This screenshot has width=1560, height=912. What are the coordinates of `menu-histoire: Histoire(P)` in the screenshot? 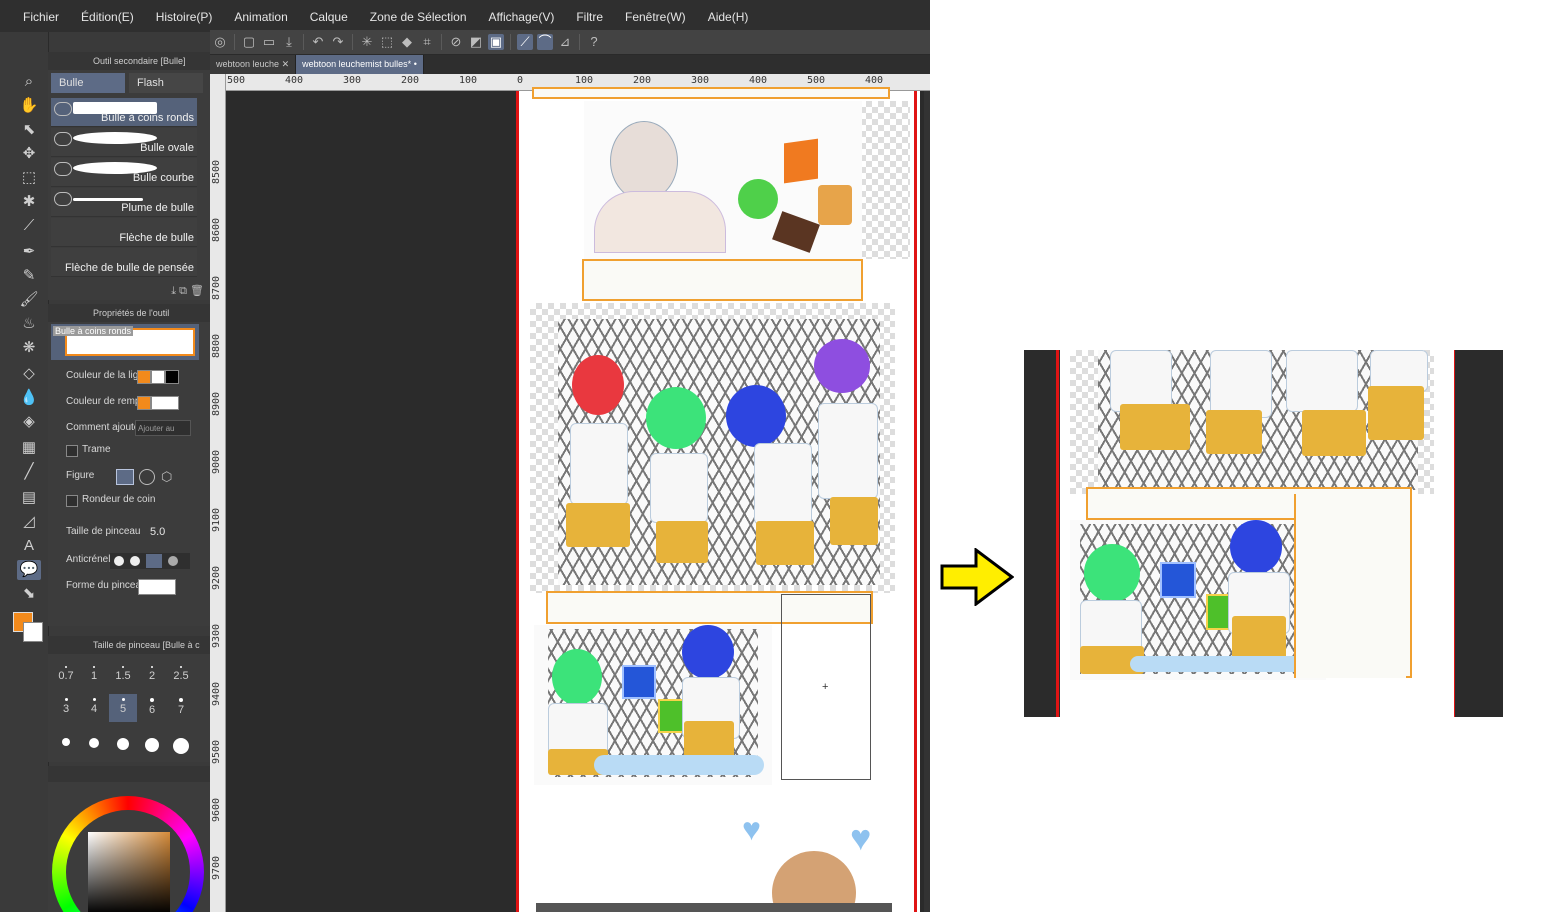 It's located at (184, 21).